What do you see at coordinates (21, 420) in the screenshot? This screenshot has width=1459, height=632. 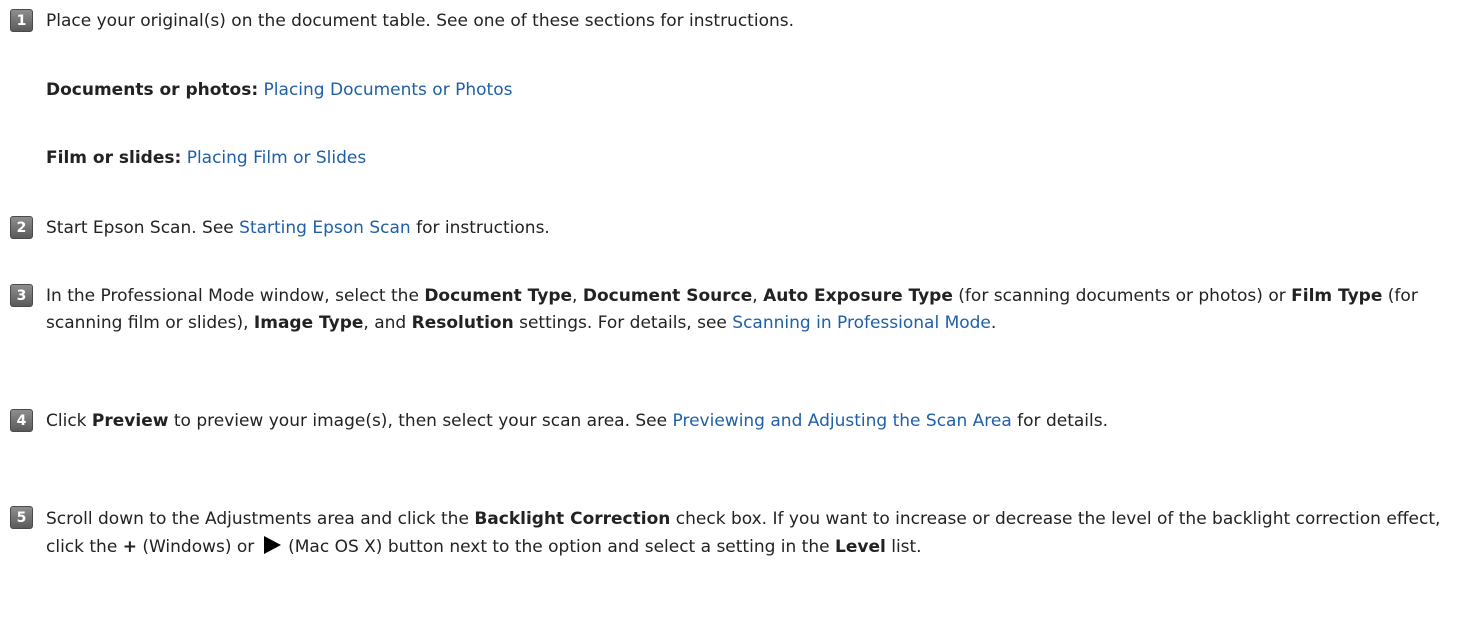 I see `step-number-badge: 4` at bounding box center [21, 420].